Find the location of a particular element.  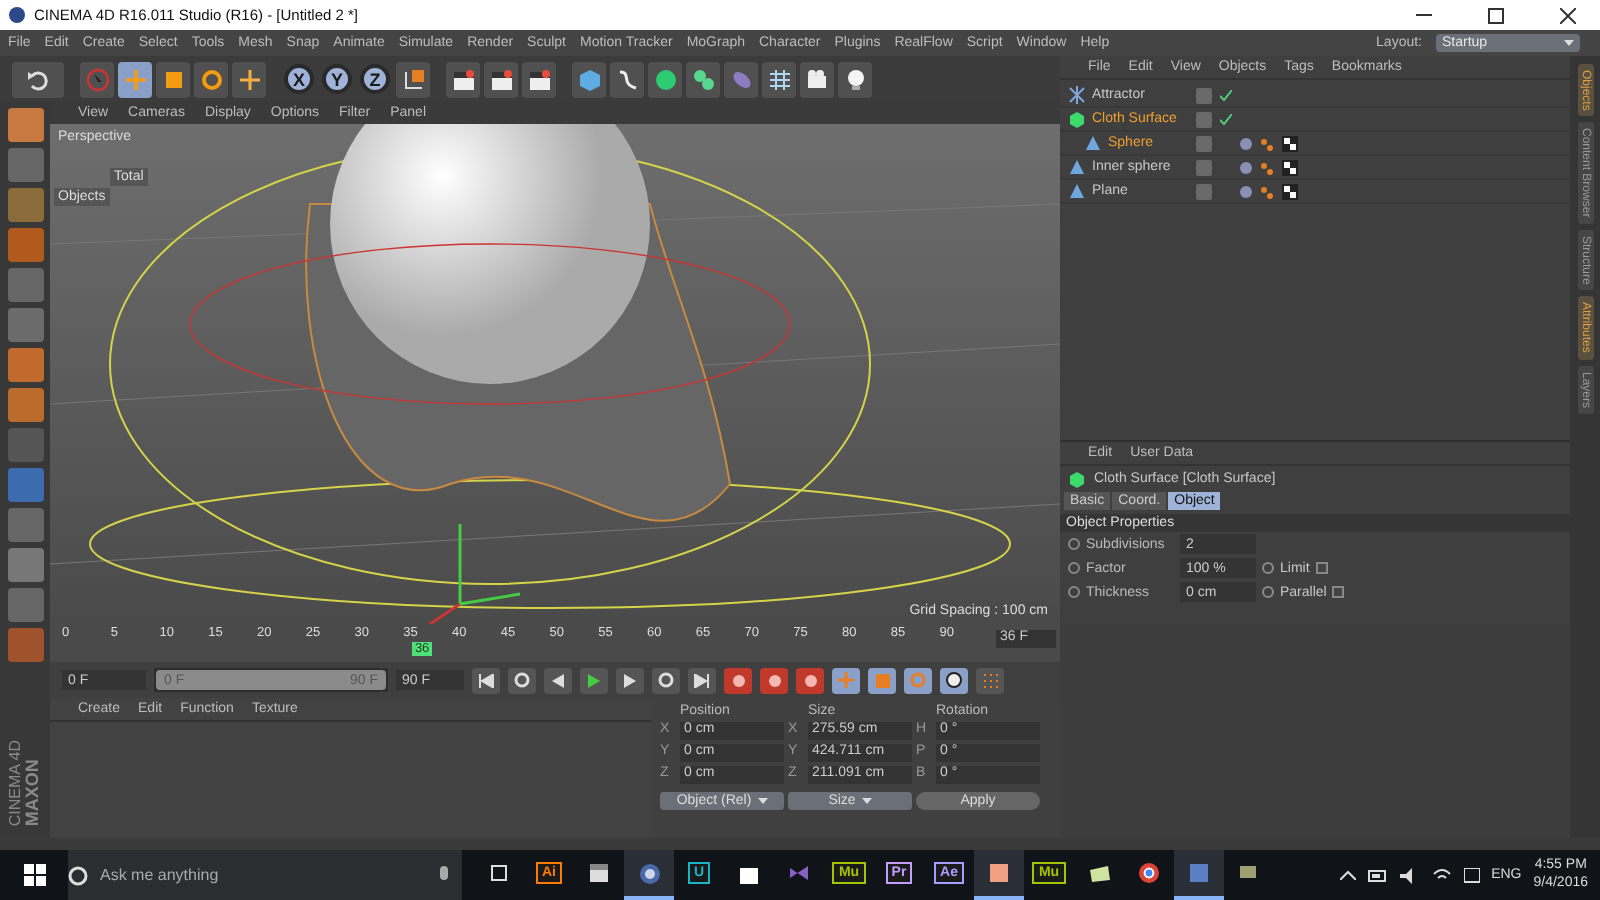

wifi-icon is located at coordinates (1441, 875).